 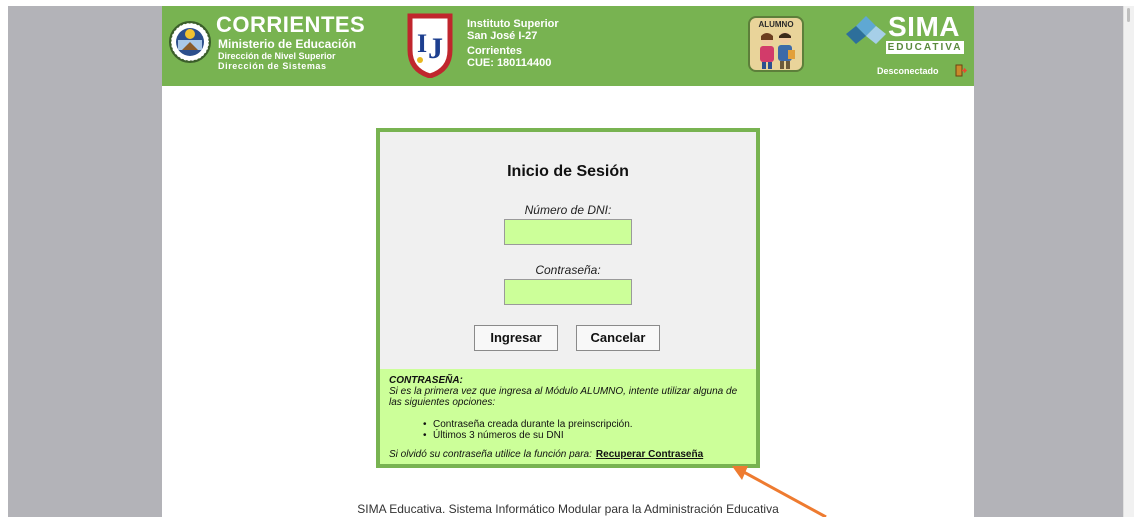 What do you see at coordinates (1128, 15) in the screenshot?
I see `scrollbar-thumb` at bounding box center [1128, 15].